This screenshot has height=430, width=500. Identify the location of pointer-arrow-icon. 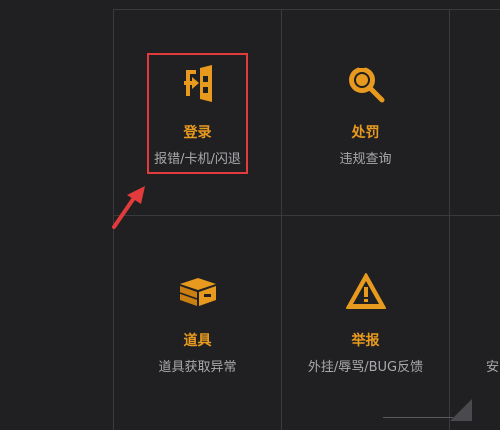
(128, 207).